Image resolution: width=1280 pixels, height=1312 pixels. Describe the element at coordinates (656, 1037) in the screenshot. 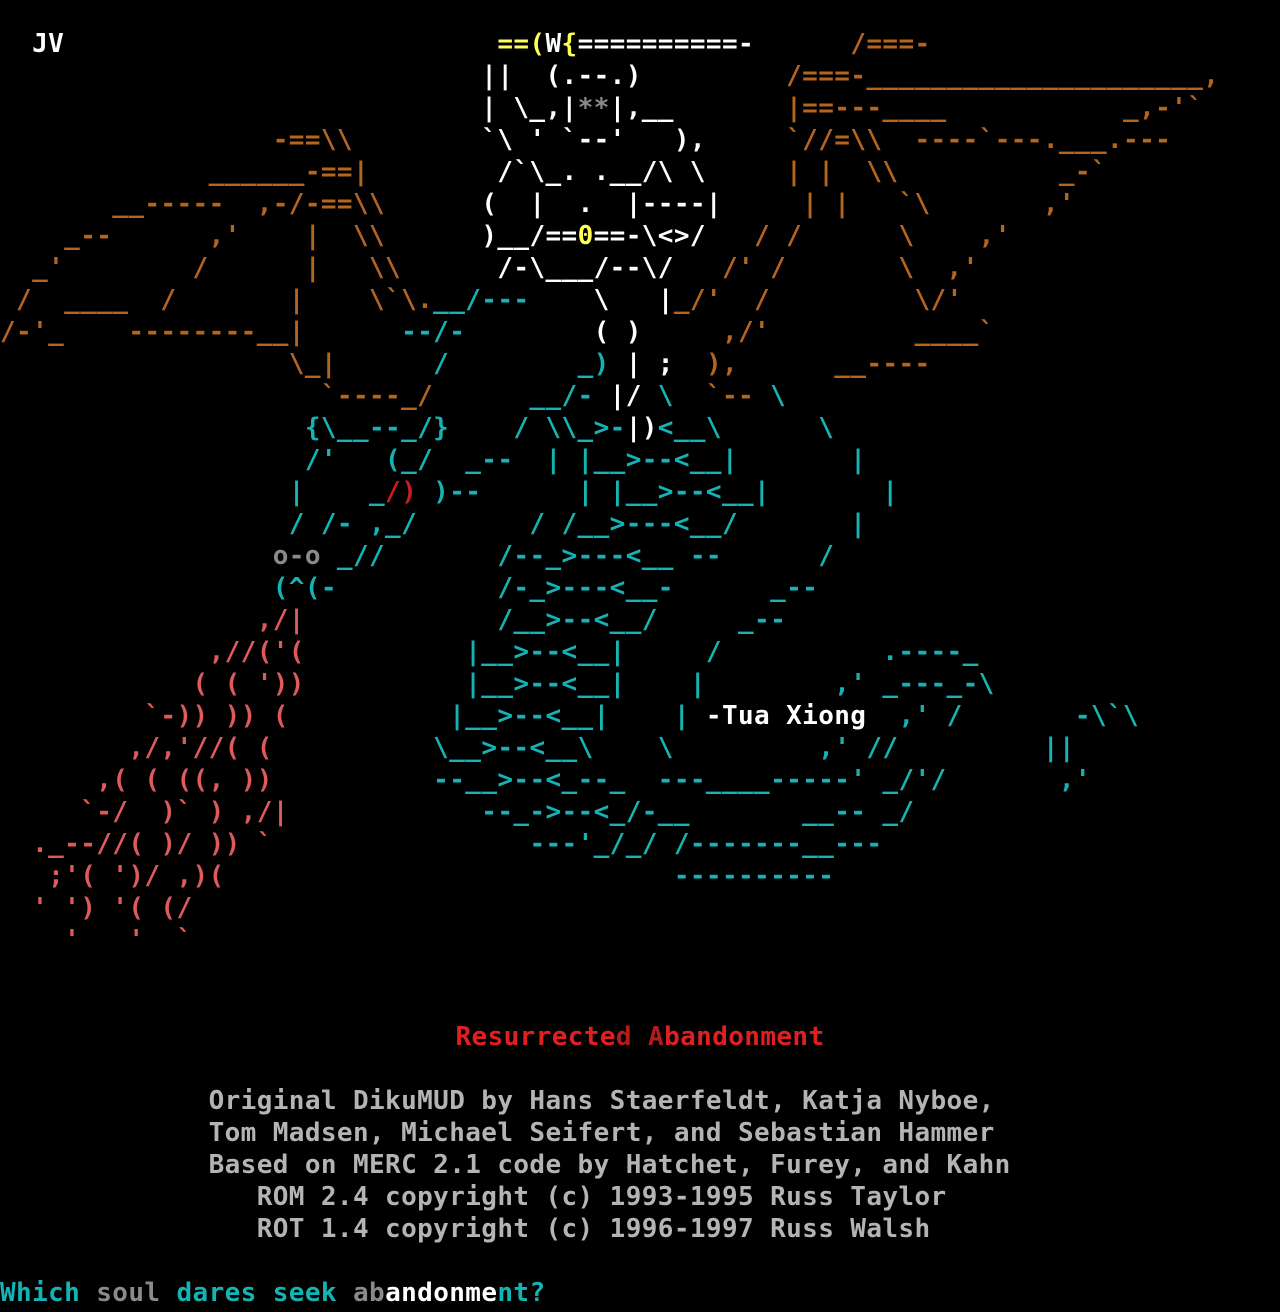

I see `title-segment: A` at that location.